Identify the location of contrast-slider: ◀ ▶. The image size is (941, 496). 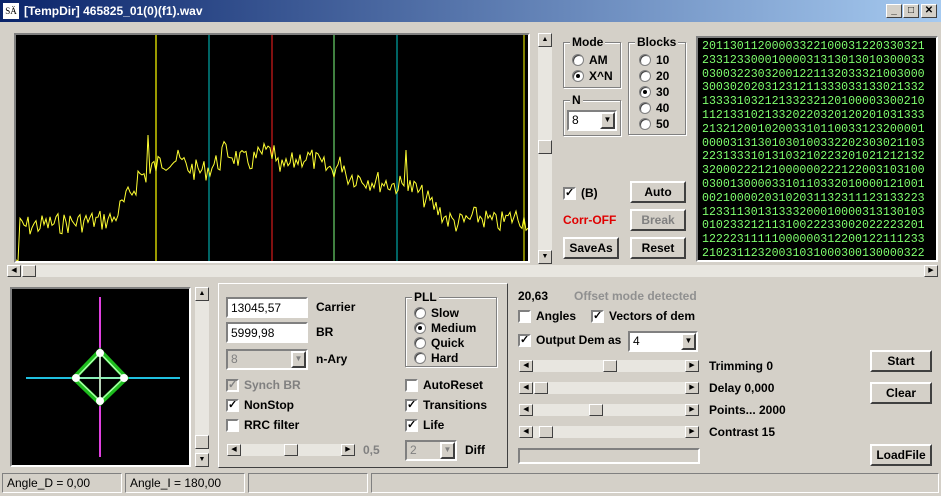
(609, 432).